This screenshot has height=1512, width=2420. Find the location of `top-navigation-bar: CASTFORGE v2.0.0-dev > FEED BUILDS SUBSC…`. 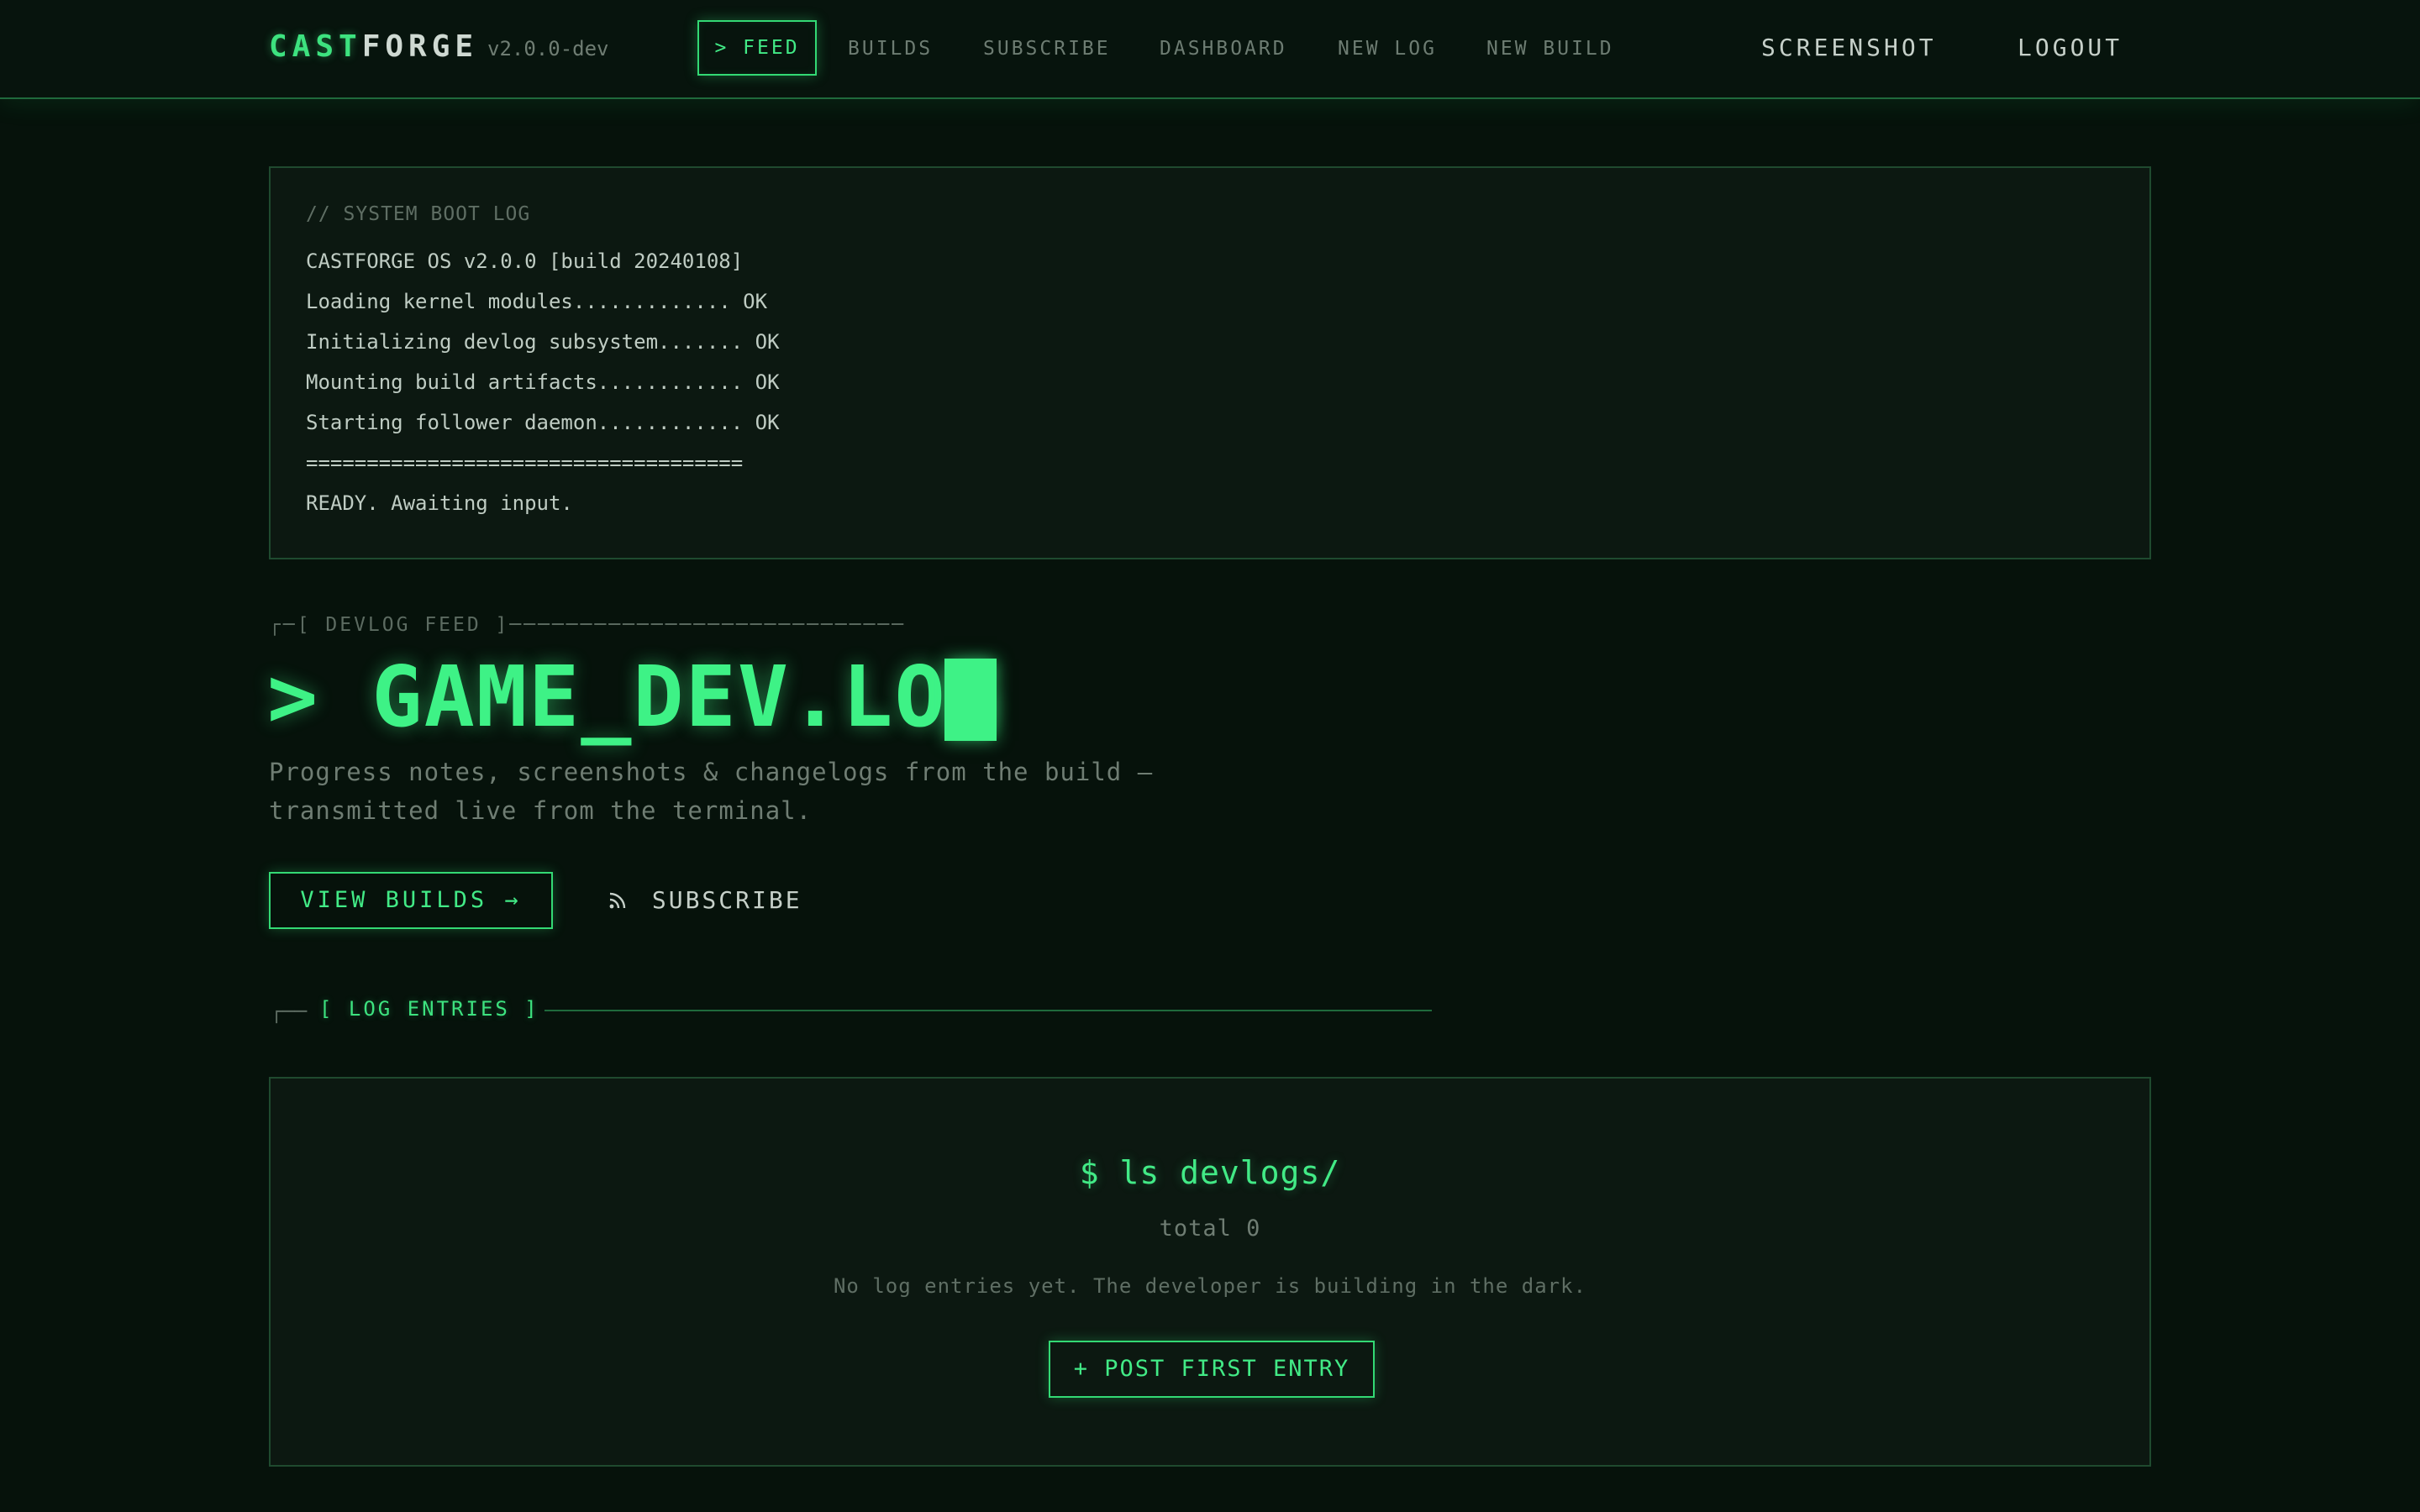

top-navigation-bar: CASTFORGE v2.0.0-dev > FEED BUILDS SUBSC… is located at coordinates (1210, 49).